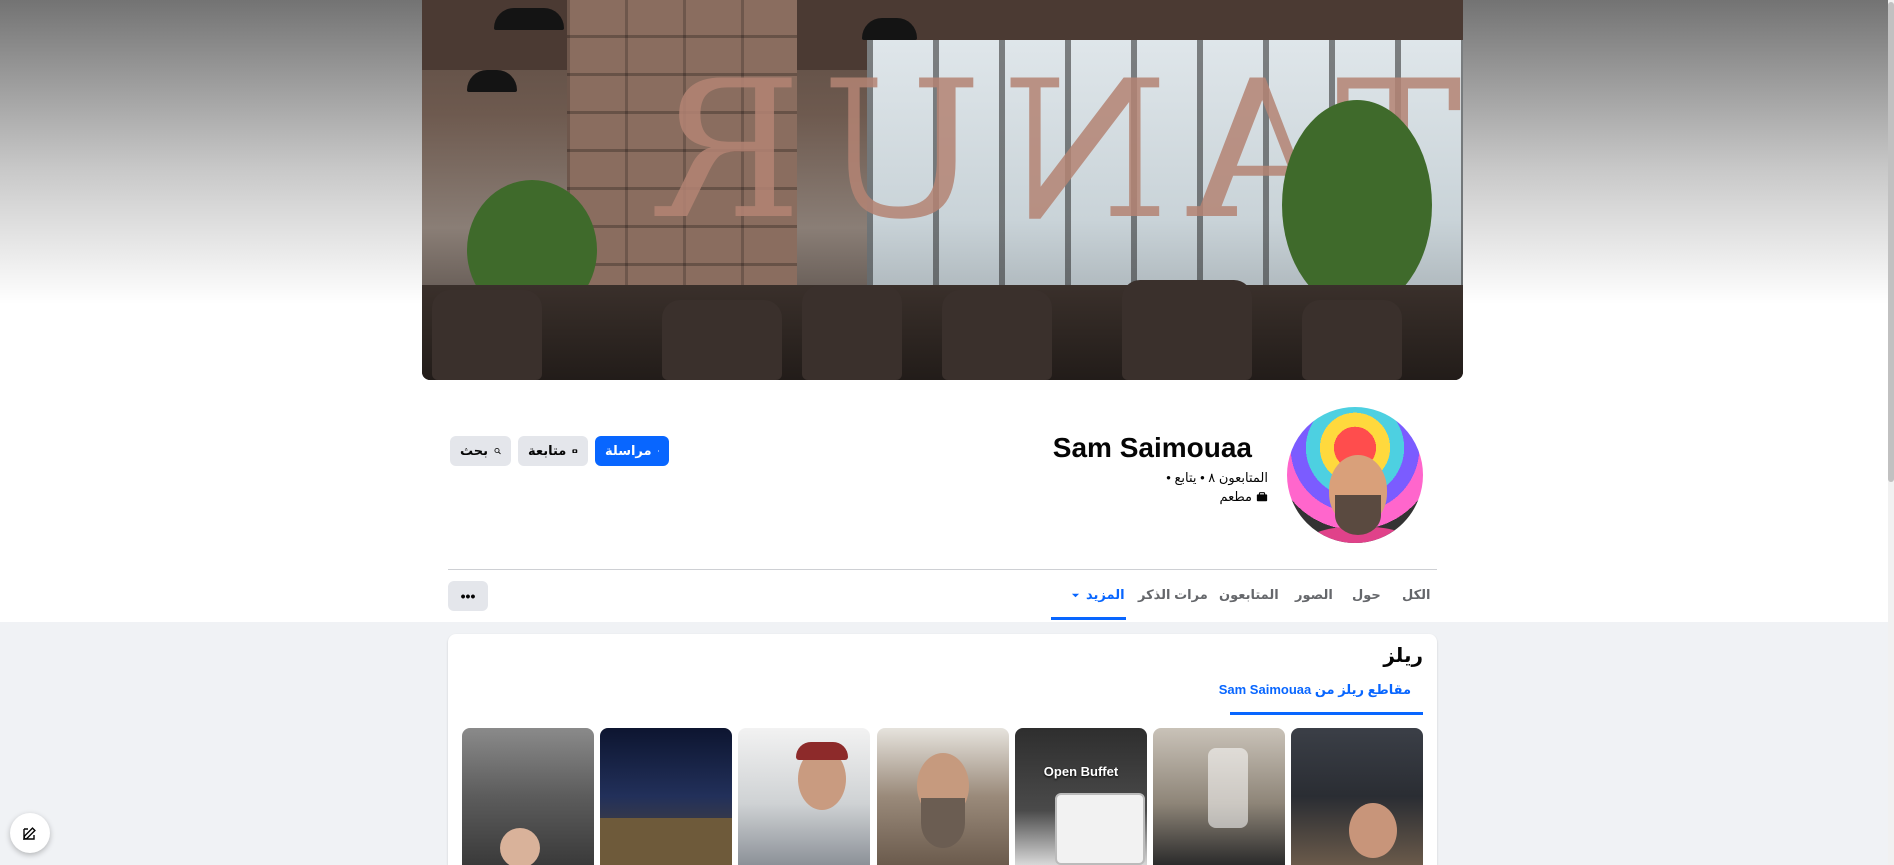 The image size is (1894, 865). I want to click on follow-icon, so click(575, 451).